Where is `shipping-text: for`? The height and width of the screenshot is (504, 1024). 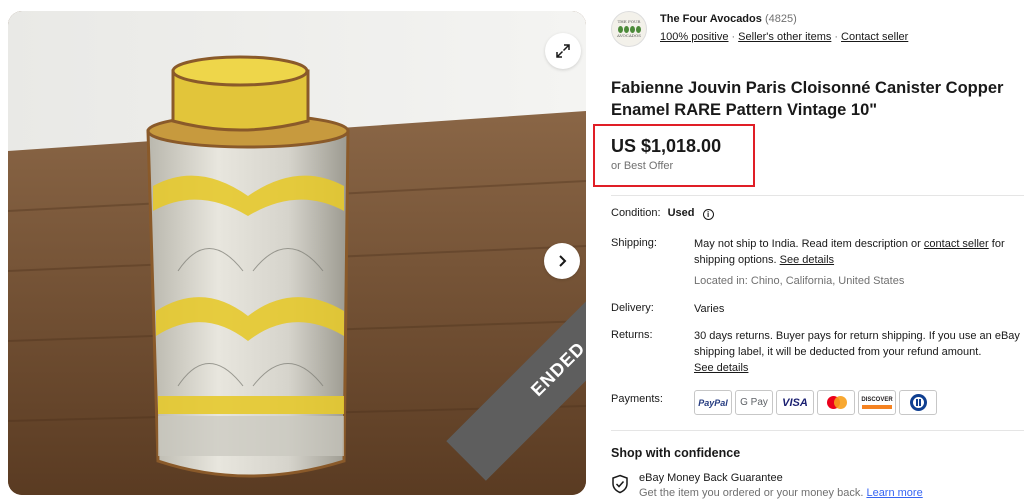
shipping-text: for is located at coordinates (996, 244).